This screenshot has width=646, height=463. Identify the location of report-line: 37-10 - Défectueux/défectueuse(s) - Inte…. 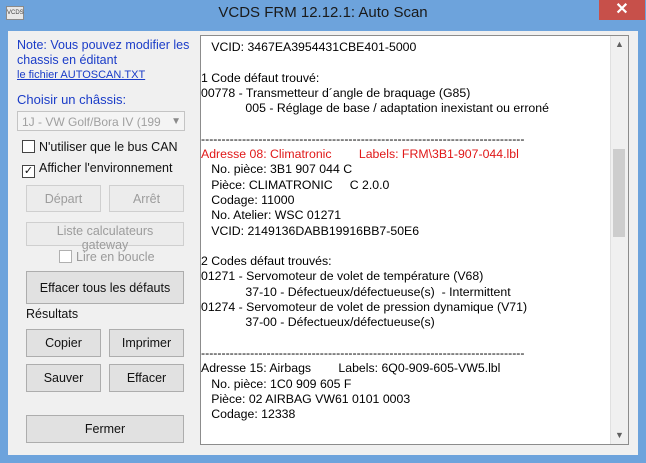
(356, 291).